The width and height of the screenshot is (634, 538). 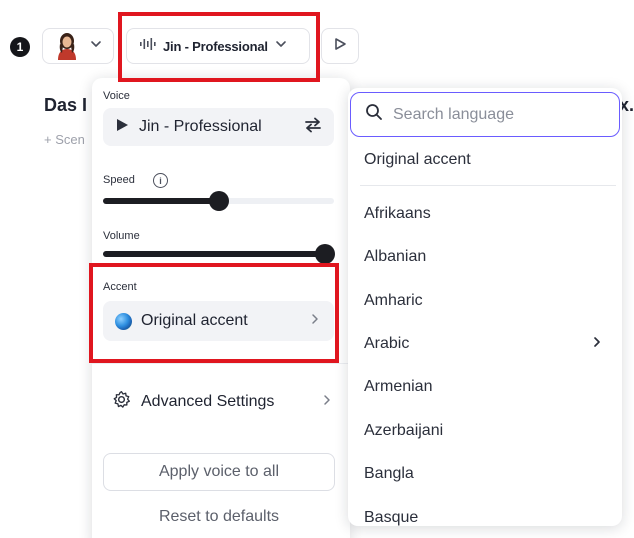 What do you see at coordinates (485, 512) in the screenshot?
I see `language-option: Basque` at bounding box center [485, 512].